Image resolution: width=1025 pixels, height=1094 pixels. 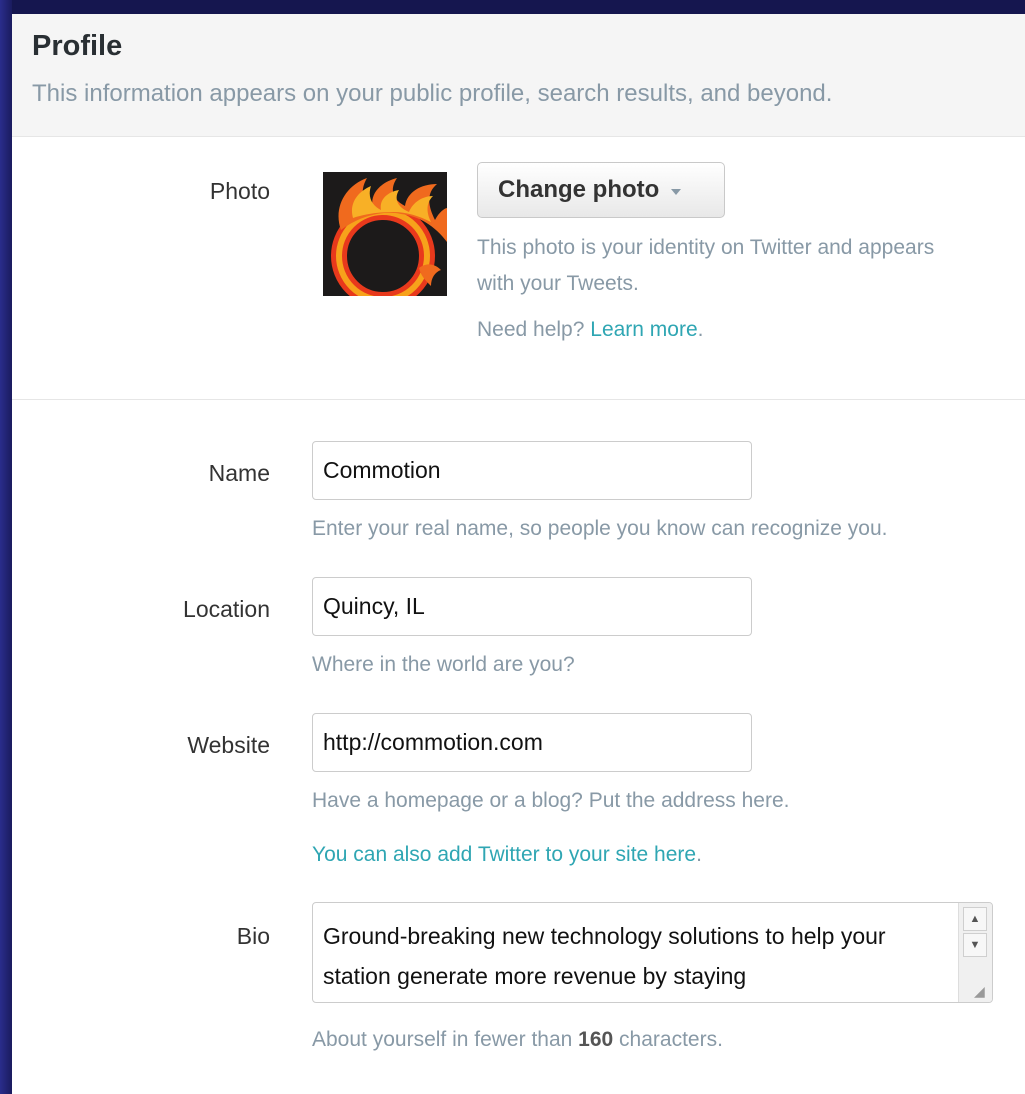 I want to click on caret-down-icon, so click(x=676, y=191).